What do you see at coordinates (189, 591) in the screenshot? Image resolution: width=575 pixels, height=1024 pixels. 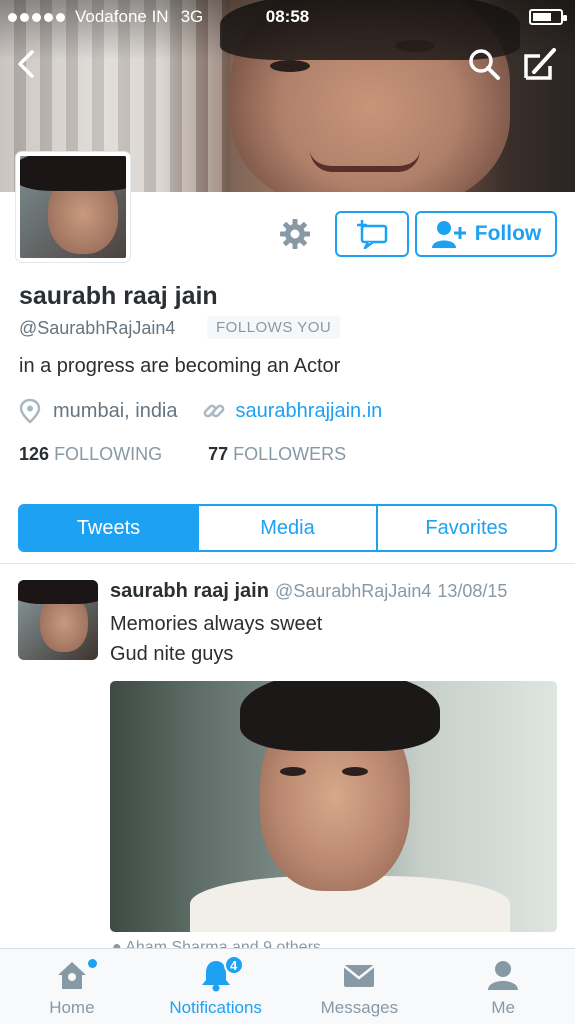 I see `tweet-author-name: saurabh raaj jain` at bounding box center [189, 591].